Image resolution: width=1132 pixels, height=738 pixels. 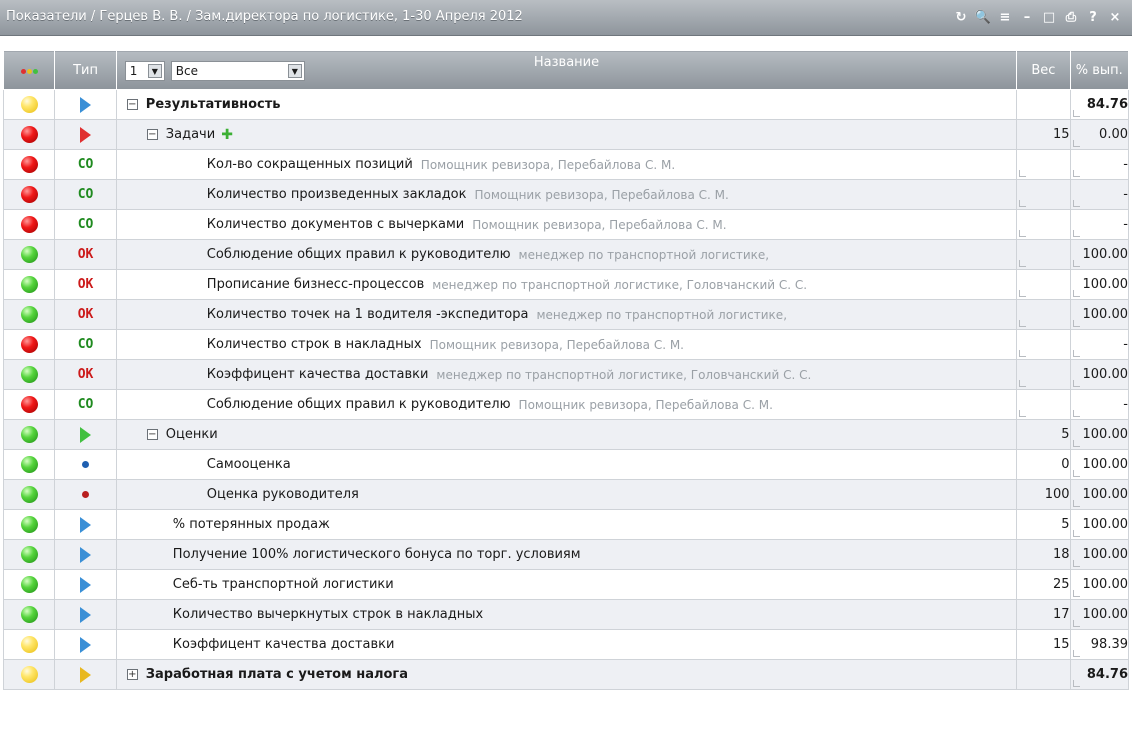 What do you see at coordinates (1043, 614) in the screenshot?
I see `weight-cell: 17` at bounding box center [1043, 614].